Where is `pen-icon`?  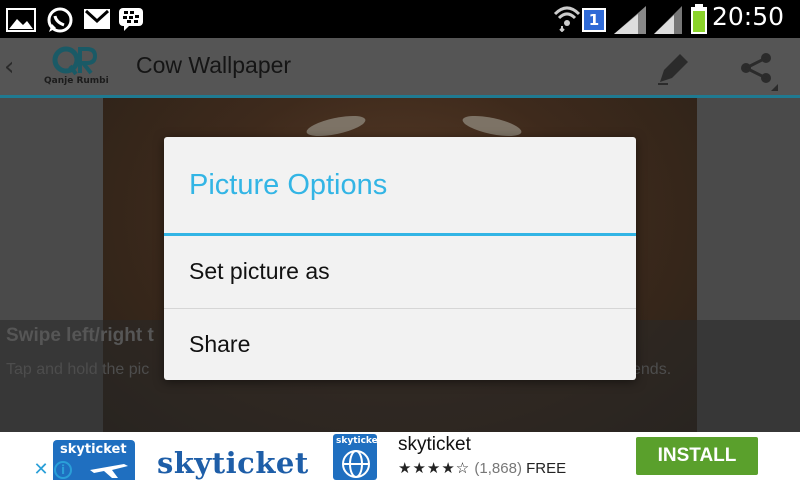
pen-icon is located at coordinates (673, 68).